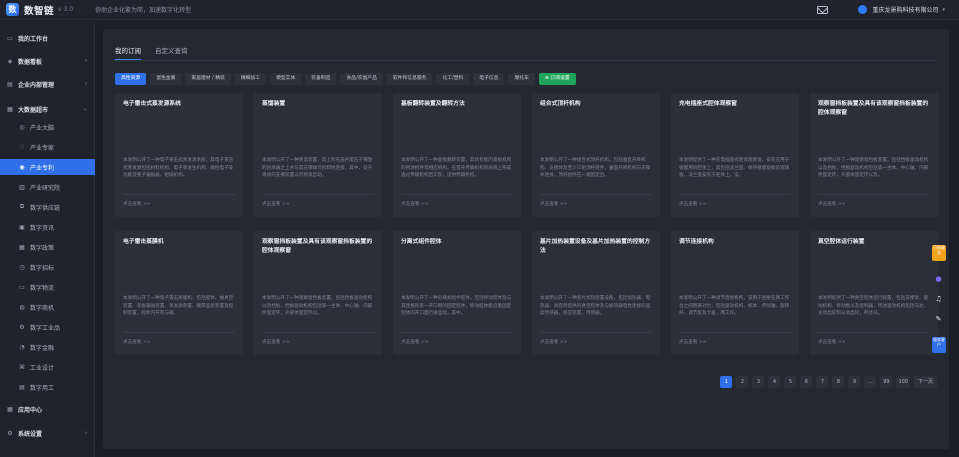  Describe the element at coordinates (321, 79) in the screenshot. I see `category-chip: 装备制造` at that location.